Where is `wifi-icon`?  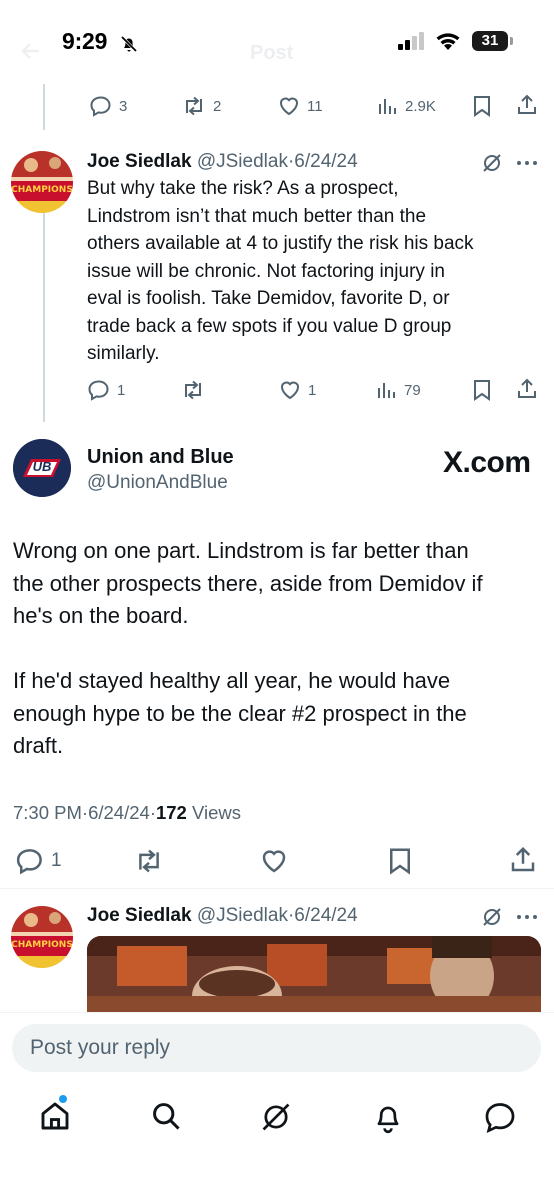 wifi-icon is located at coordinates (448, 41).